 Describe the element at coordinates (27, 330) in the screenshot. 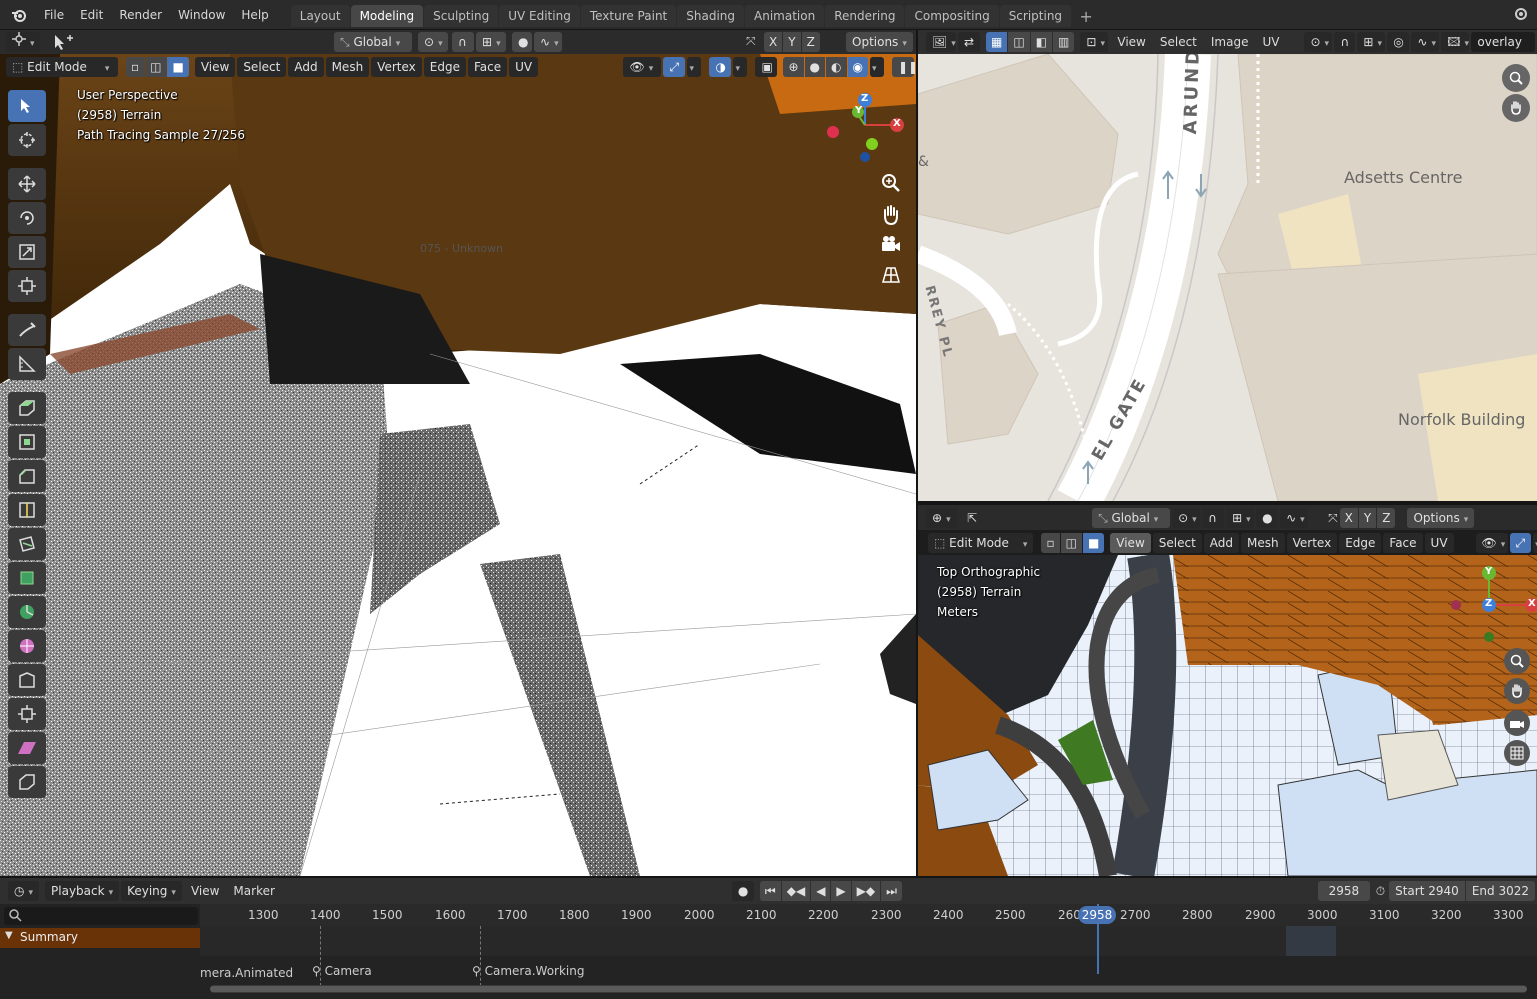

I see `tool-annotate` at that location.